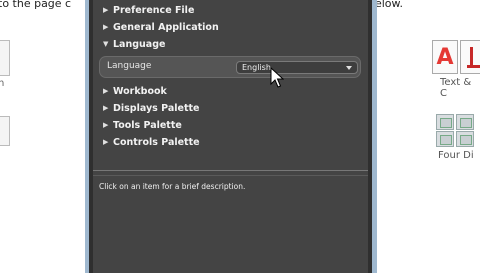 This screenshot has height=273, width=480. I want to click on chevron-down-icon, so click(349, 68).